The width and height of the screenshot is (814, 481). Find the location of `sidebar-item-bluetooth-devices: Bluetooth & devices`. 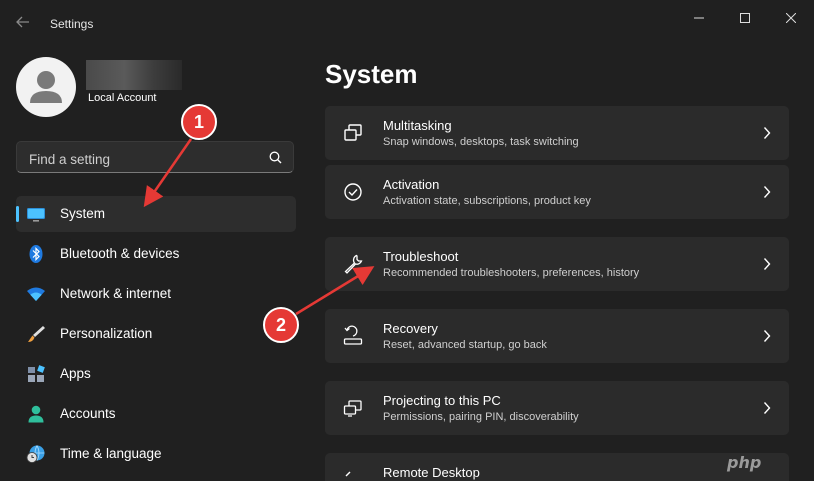

sidebar-item-bluetooth-devices: Bluetooth & devices is located at coordinates (156, 254).